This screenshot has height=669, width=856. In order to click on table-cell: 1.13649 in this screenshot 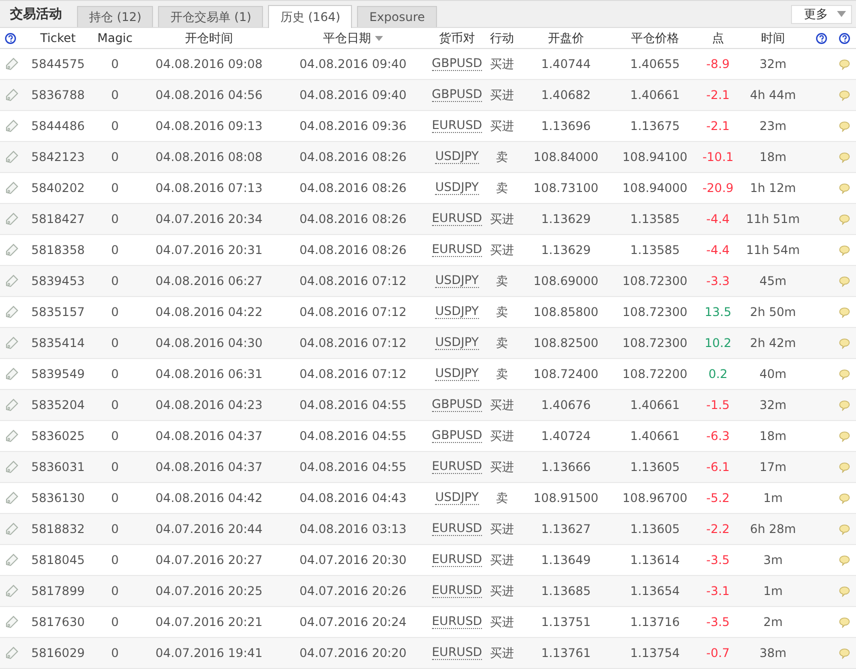, I will do `click(566, 560)`.